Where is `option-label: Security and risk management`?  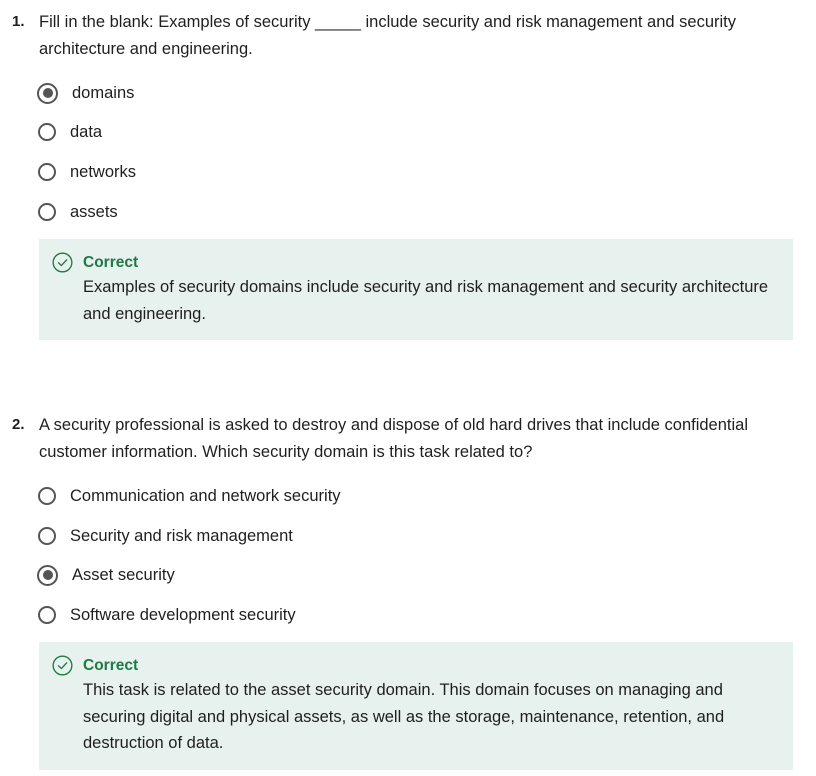 option-label: Security and risk management is located at coordinates (181, 535).